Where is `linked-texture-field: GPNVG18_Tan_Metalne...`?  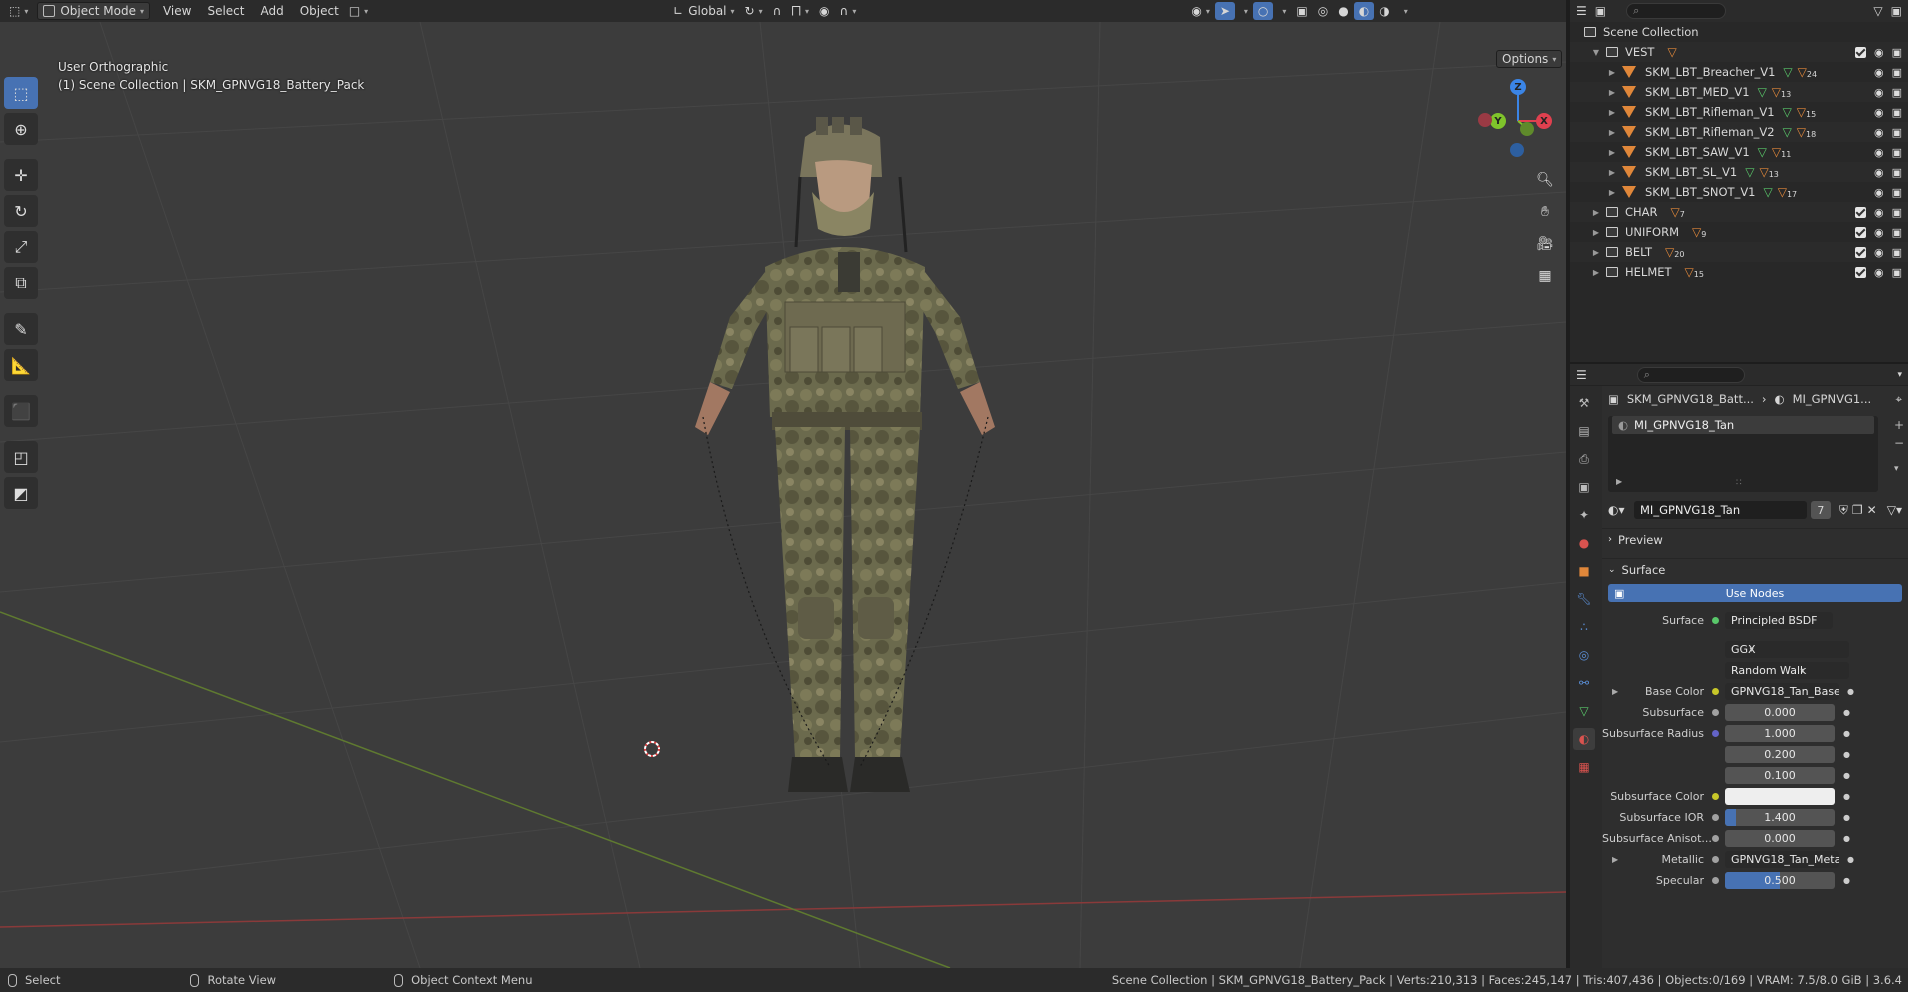
linked-texture-field: GPNVG18_Tan_Metalne... is located at coordinates (1782, 859).